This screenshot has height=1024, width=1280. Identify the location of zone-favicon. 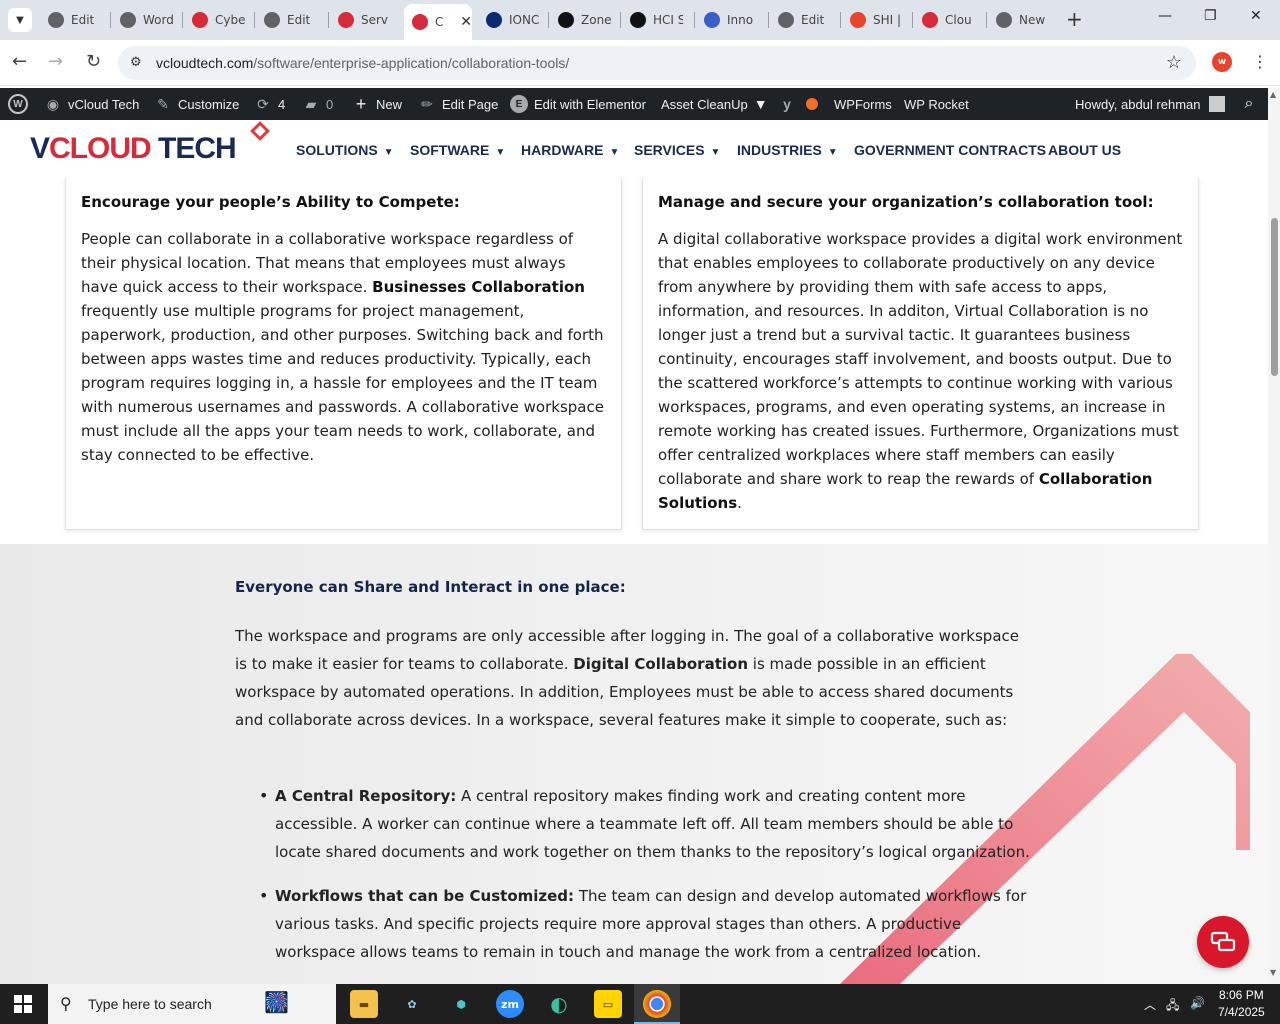
(566, 20).